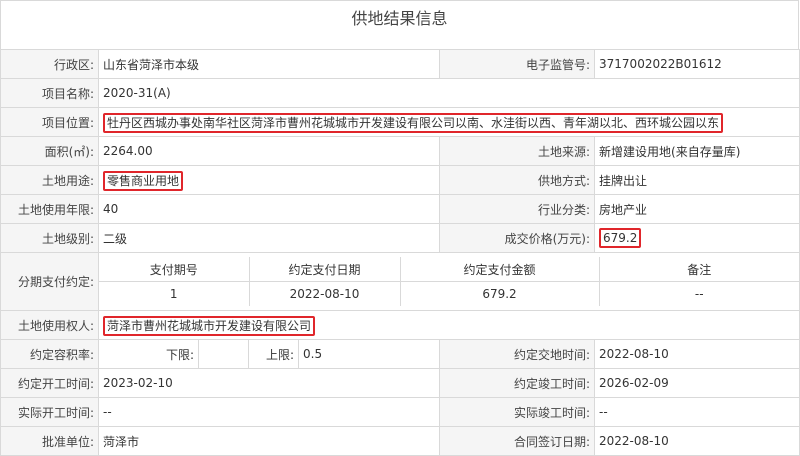 Image resolution: width=800 pixels, height=456 pixels. I want to click on payment-header-remark: 备注, so click(699, 269).